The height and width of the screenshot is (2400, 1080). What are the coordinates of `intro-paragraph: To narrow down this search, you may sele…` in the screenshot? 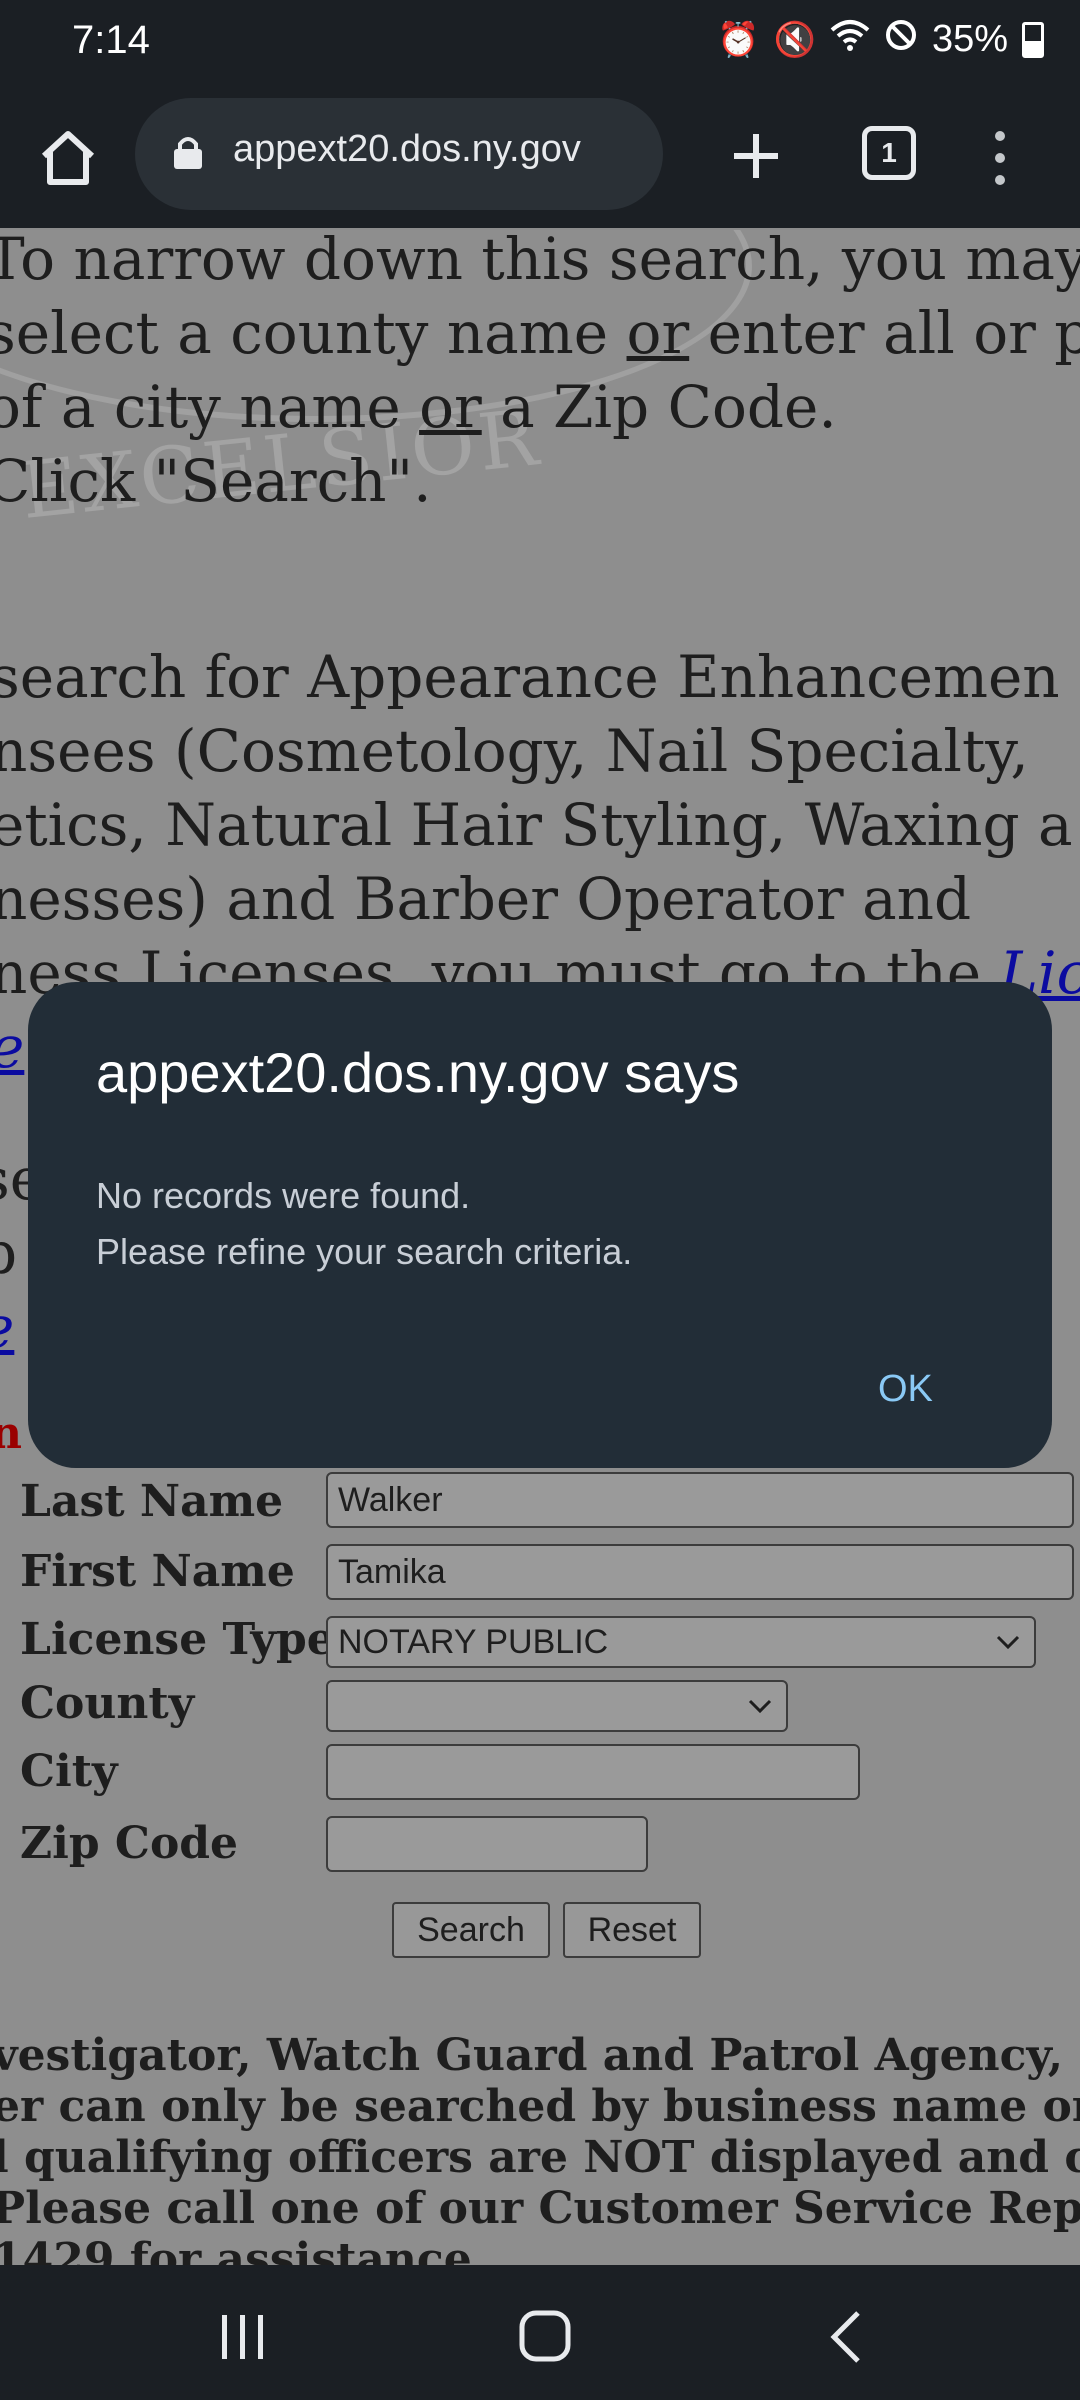 It's located at (540, 374).